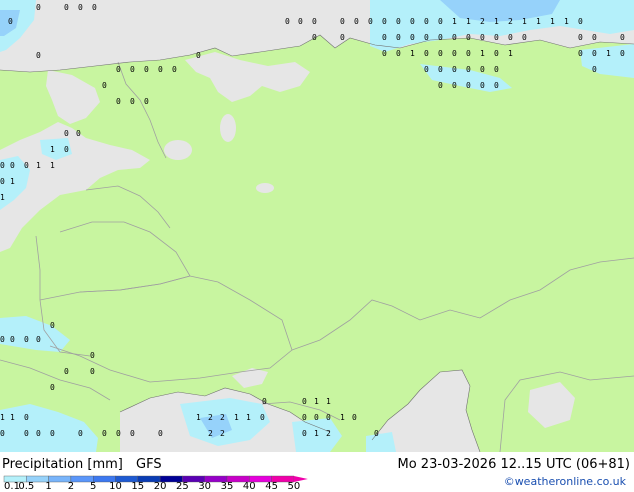 This screenshot has height=492, width=634. Describe the element at coordinates (62, 464) in the screenshot. I see `legend-title: Precipitation [mm]` at that location.